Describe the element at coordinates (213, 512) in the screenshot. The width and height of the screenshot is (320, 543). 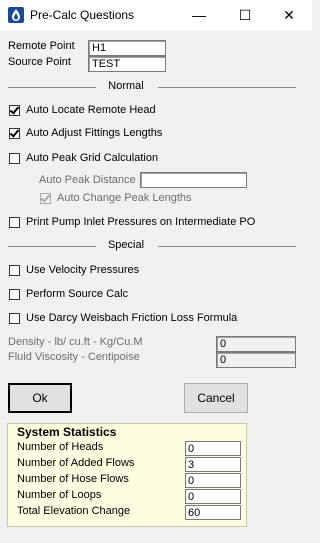
I see `stat-value-elevation: 60` at that location.